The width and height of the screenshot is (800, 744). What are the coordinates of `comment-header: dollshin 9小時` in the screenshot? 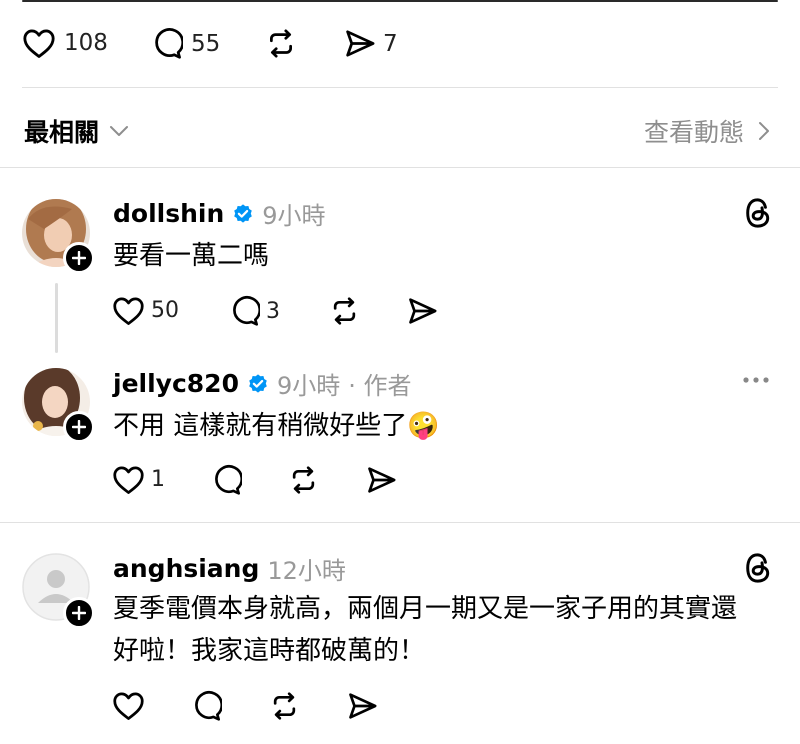 It's located at (219, 213).